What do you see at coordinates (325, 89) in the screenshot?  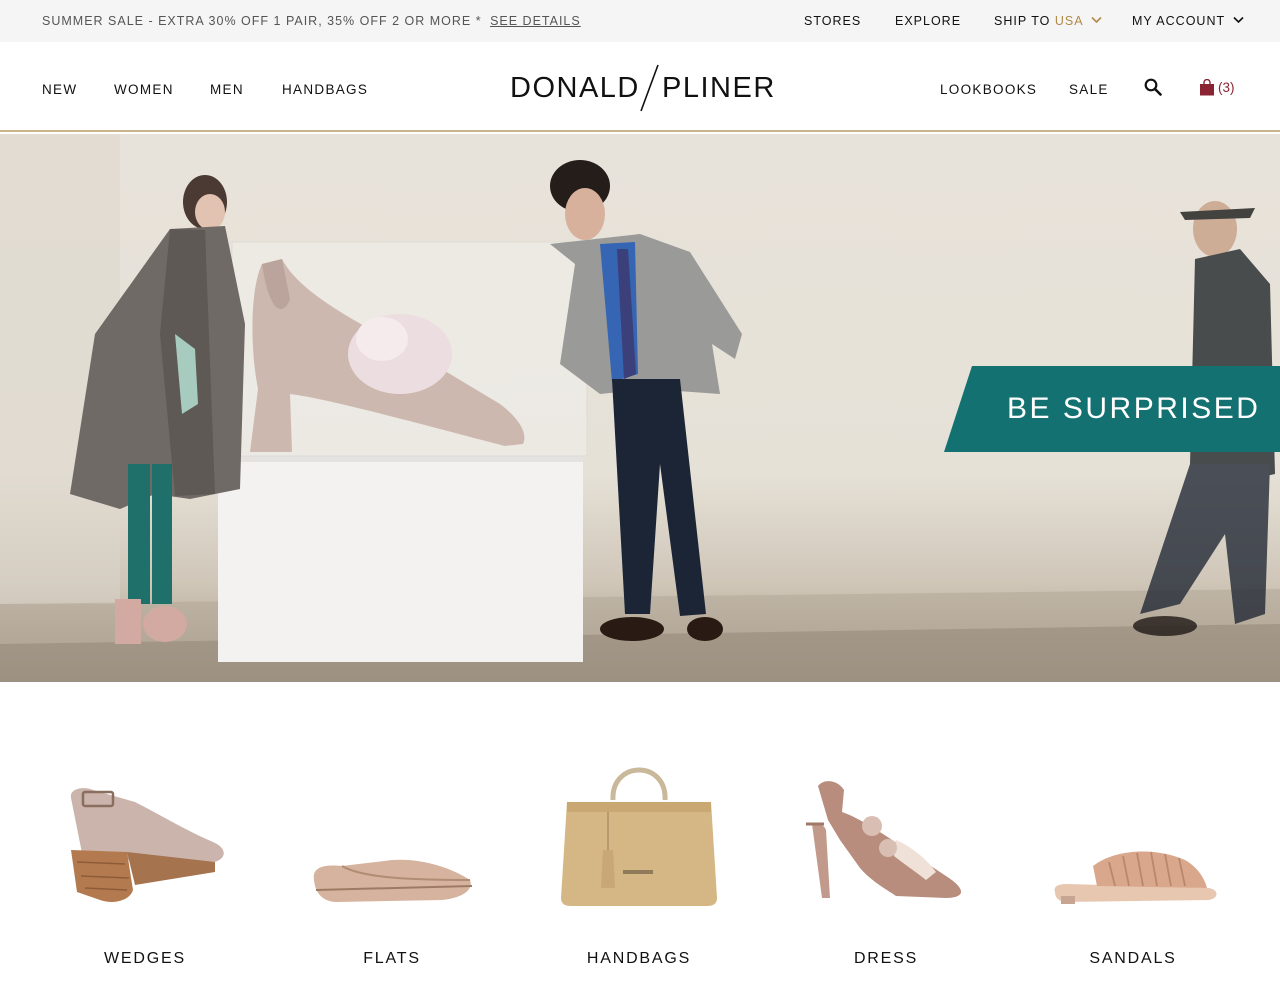 I see `nav-handbags: HANDBAGS` at bounding box center [325, 89].